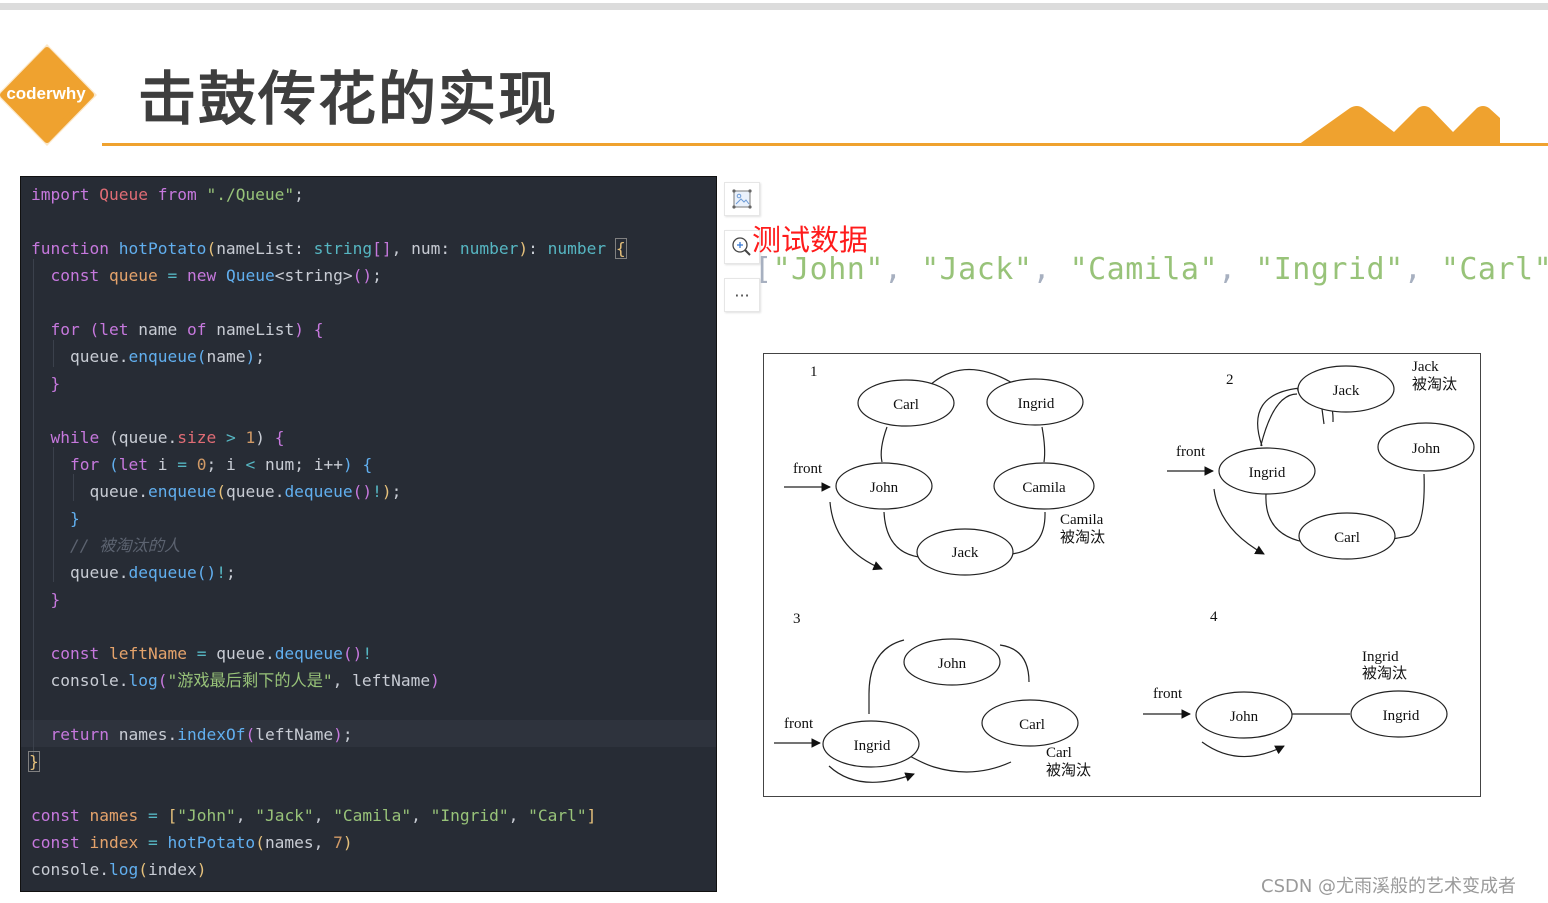  Describe the element at coordinates (167, 194) in the screenshot. I see `code-line: import Queue from "./Queue";` at that location.